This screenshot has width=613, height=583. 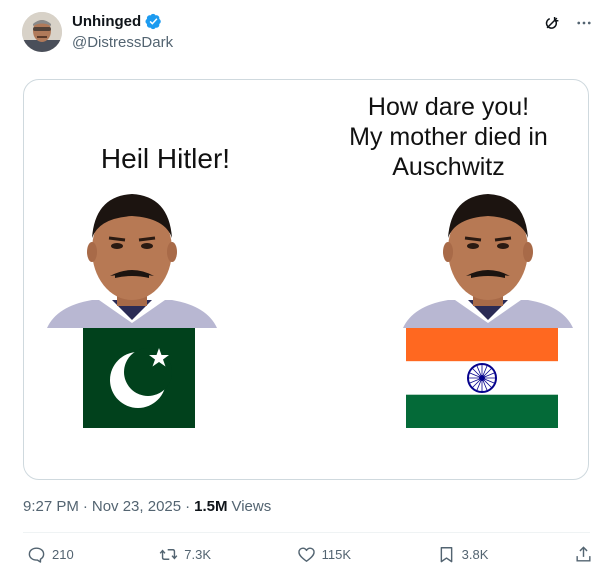 What do you see at coordinates (475, 554) in the screenshot?
I see `bookmark-count: 3.8K` at bounding box center [475, 554].